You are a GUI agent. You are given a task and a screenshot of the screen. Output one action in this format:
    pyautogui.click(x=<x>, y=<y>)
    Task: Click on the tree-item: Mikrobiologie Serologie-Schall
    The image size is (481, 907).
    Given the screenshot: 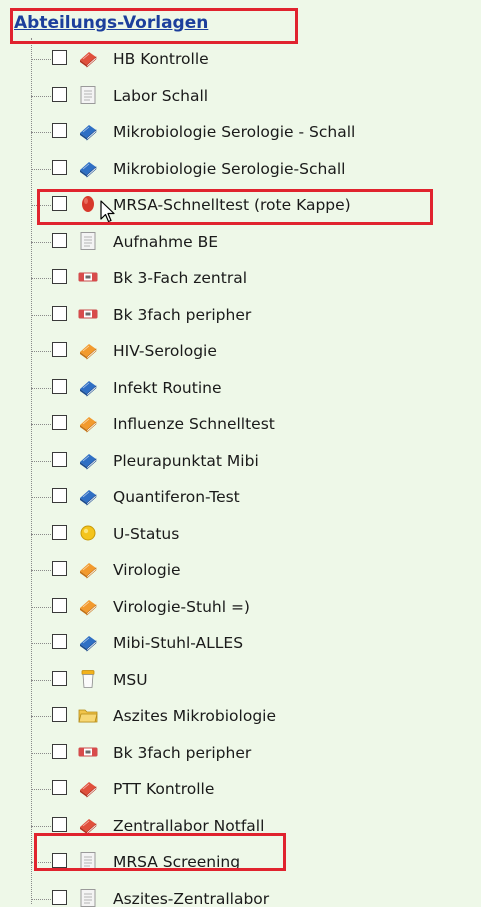 What is the action you would take?
    pyautogui.click(x=251, y=169)
    